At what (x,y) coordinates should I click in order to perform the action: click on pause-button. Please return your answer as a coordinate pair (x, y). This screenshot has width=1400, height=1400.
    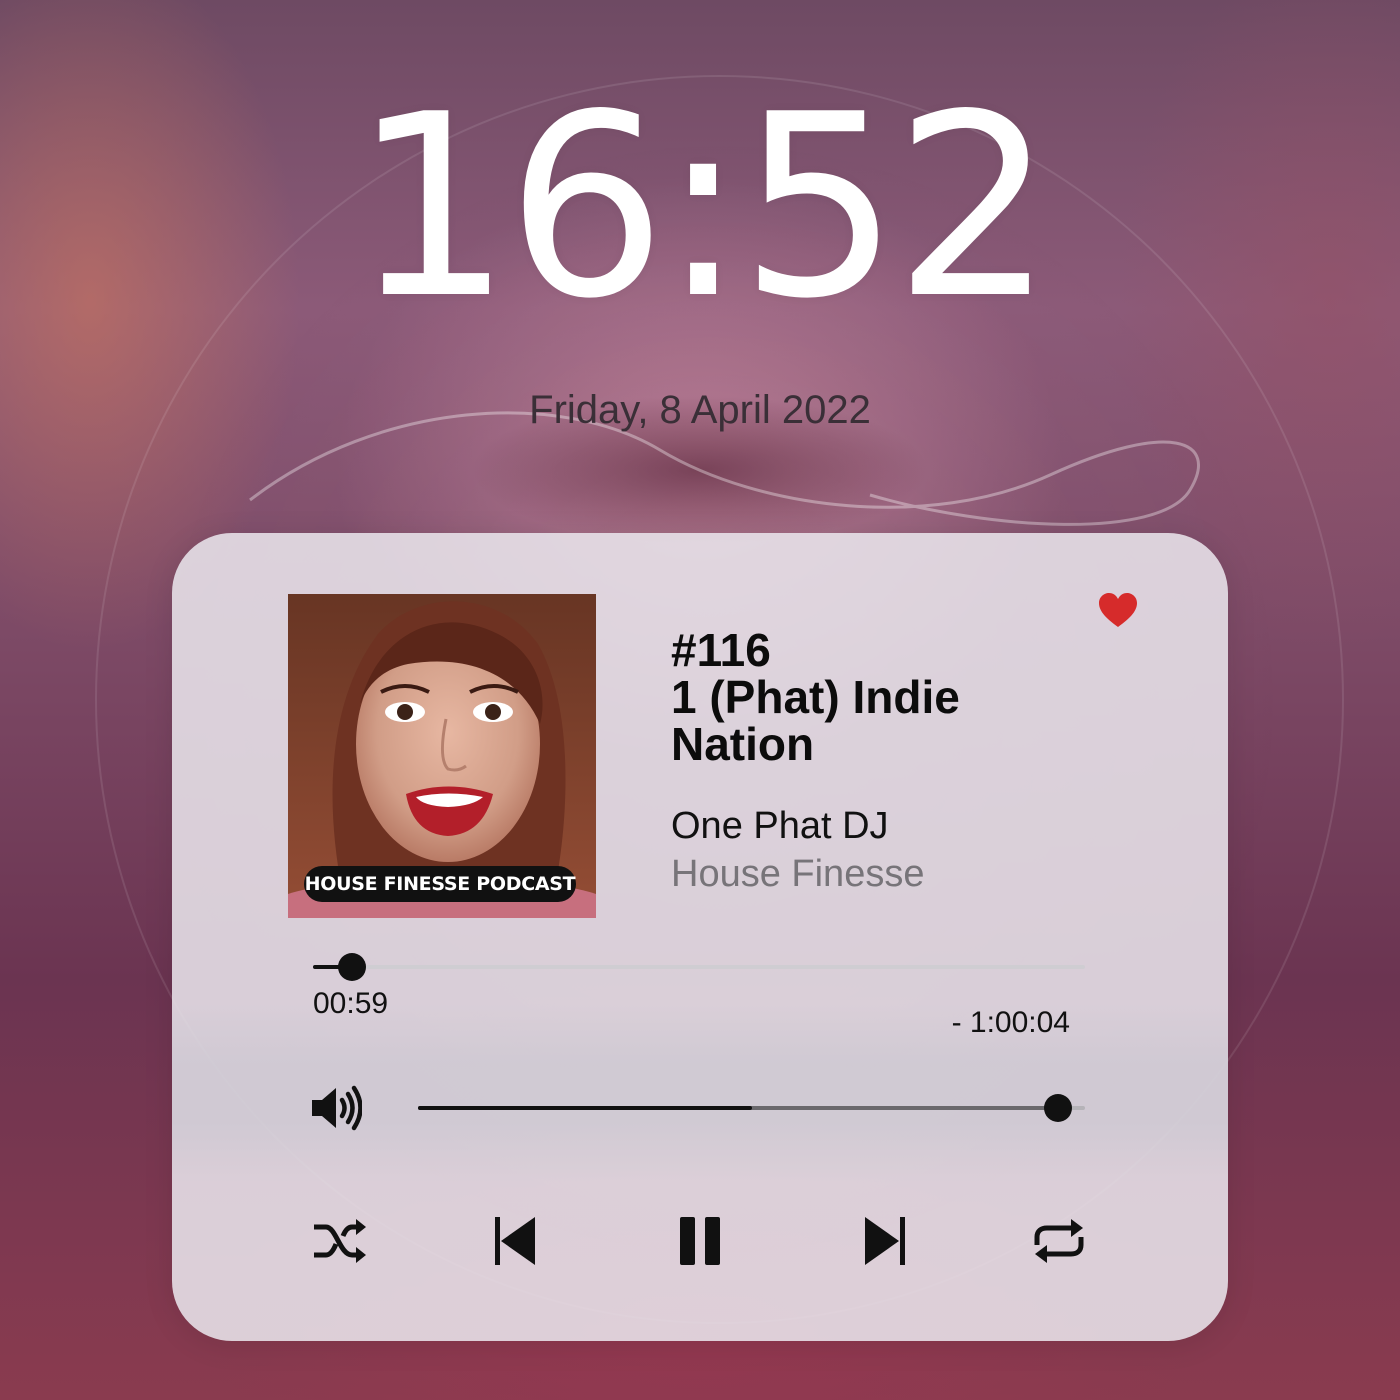
    Looking at the image, I should click on (700, 1241).